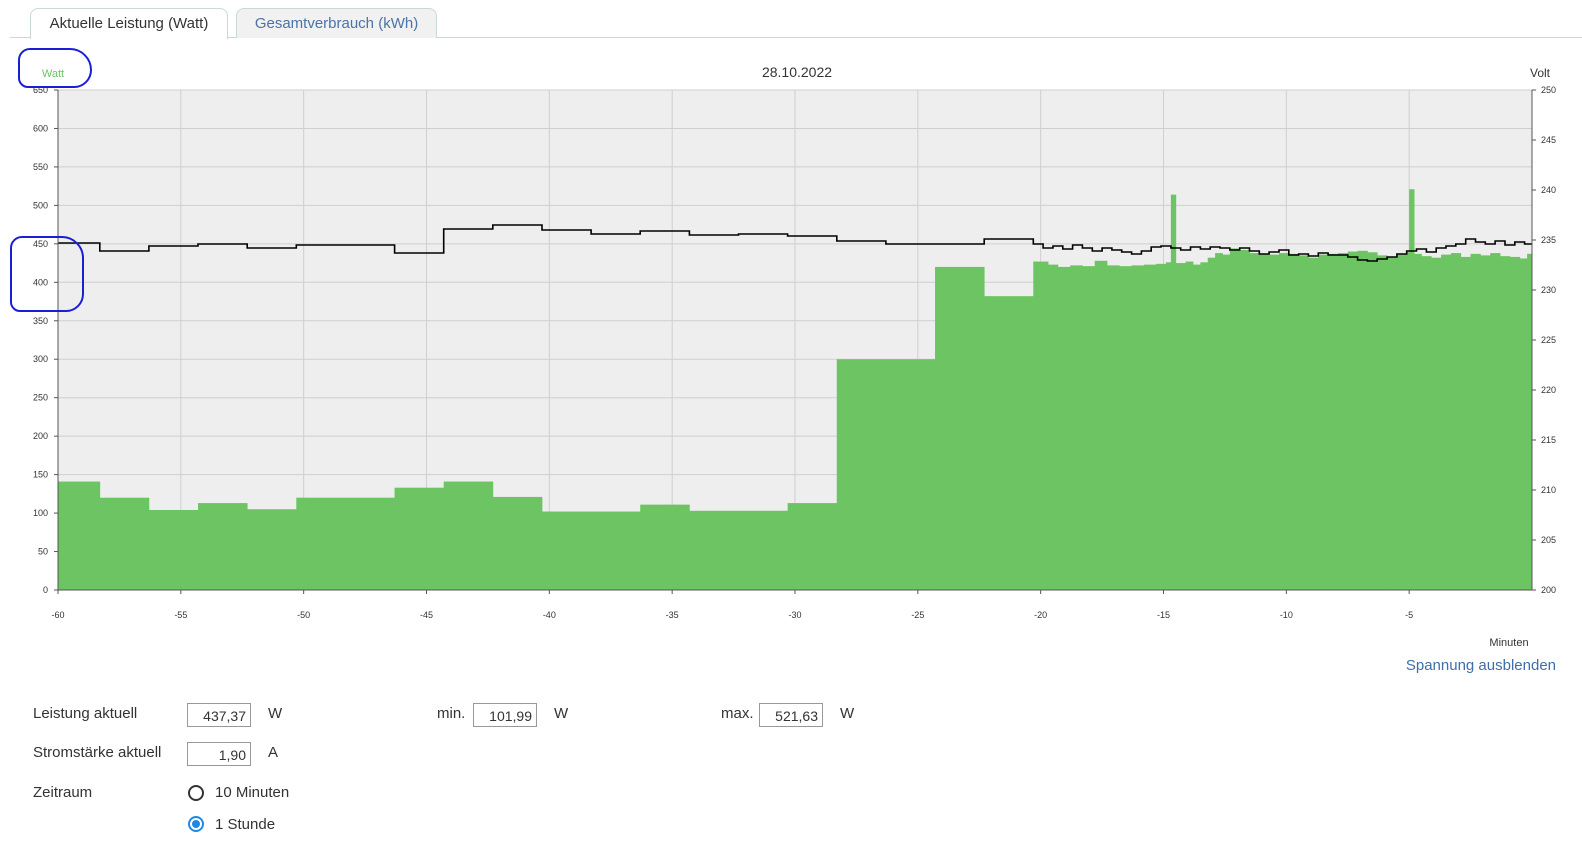 The image size is (1582, 850). Describe the element at coordinates (180, 615) in the screenshot. I see `x-tick-label: -55` at that location.